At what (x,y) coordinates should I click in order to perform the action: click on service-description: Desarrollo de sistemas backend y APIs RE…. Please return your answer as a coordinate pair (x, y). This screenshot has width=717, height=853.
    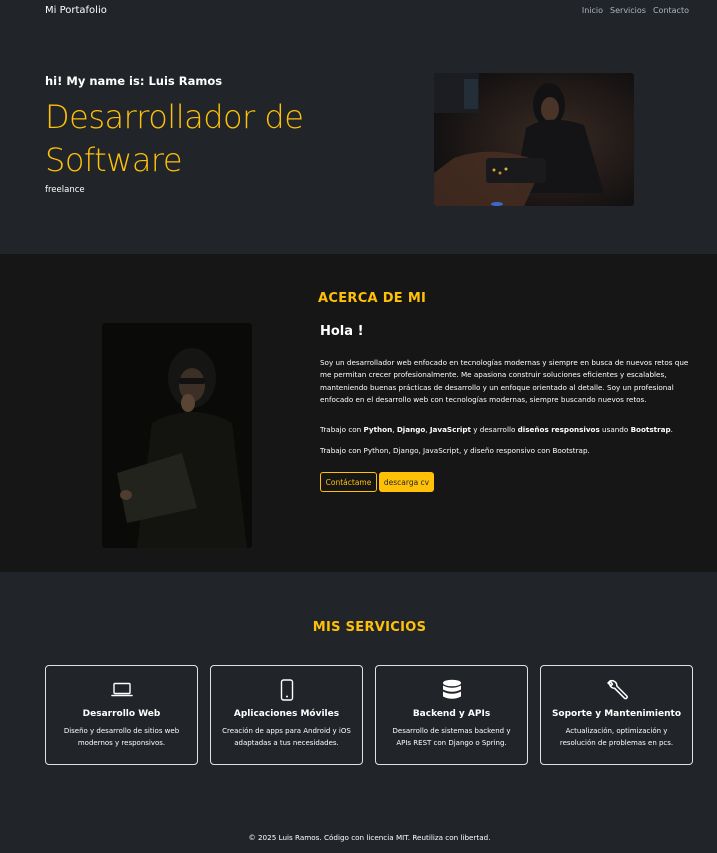
    Looking at the image, I should click on (451, 737).